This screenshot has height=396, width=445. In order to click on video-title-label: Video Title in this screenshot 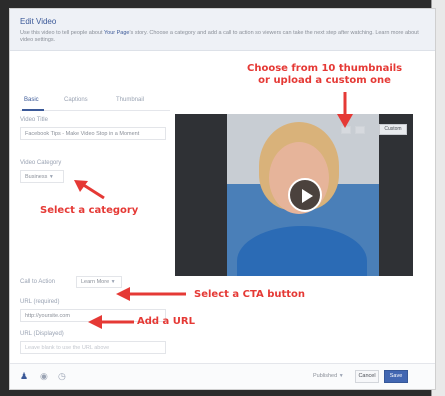, I will do `click(34, 120)`.